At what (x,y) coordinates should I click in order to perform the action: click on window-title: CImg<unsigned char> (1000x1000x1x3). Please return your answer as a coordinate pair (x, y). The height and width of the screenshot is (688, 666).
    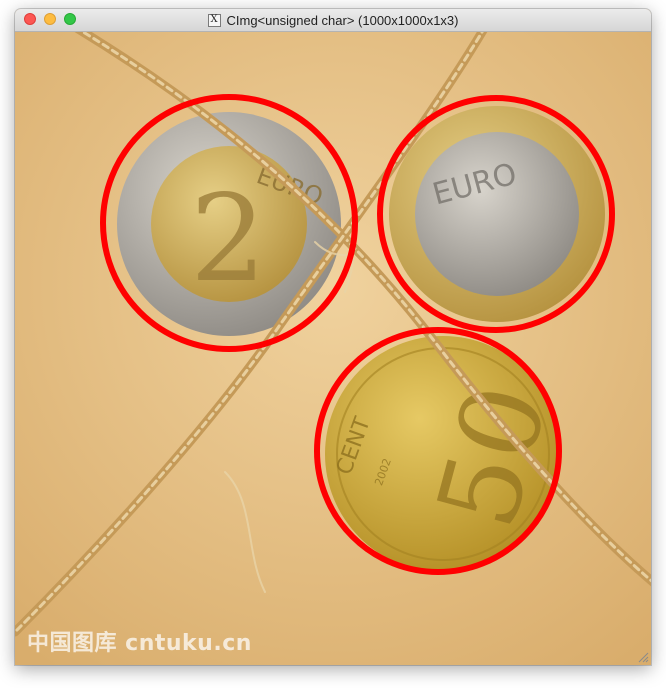
    Looking at the image, I should click on (342, 20).